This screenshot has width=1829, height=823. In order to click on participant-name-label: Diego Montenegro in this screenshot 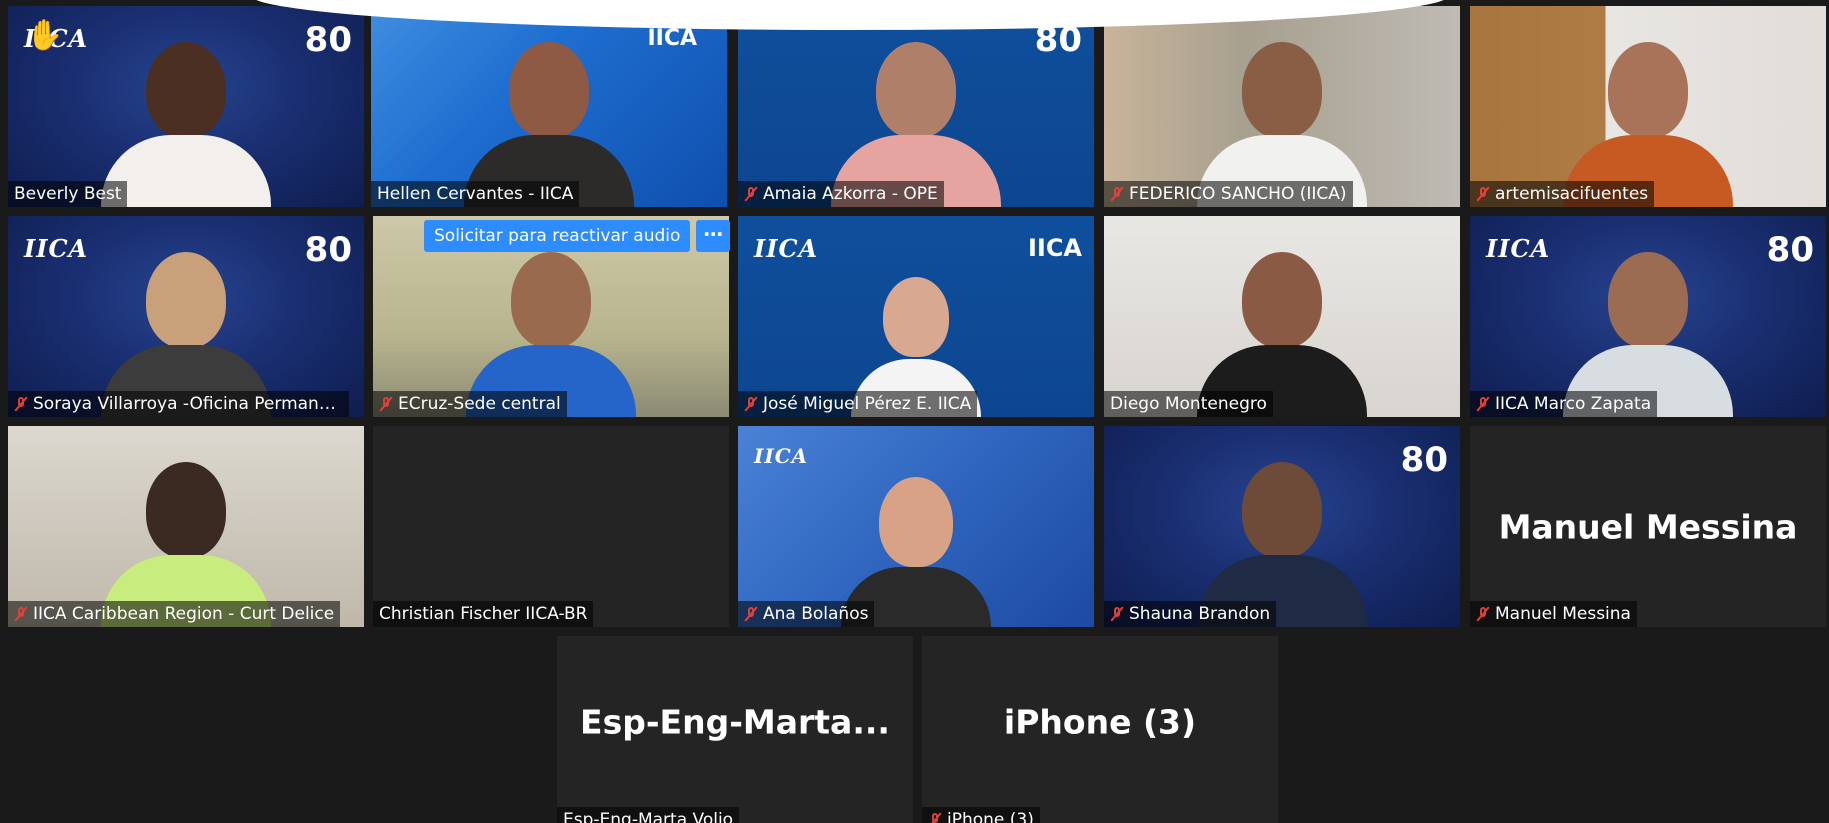, I will do `click(1188, 404)`.